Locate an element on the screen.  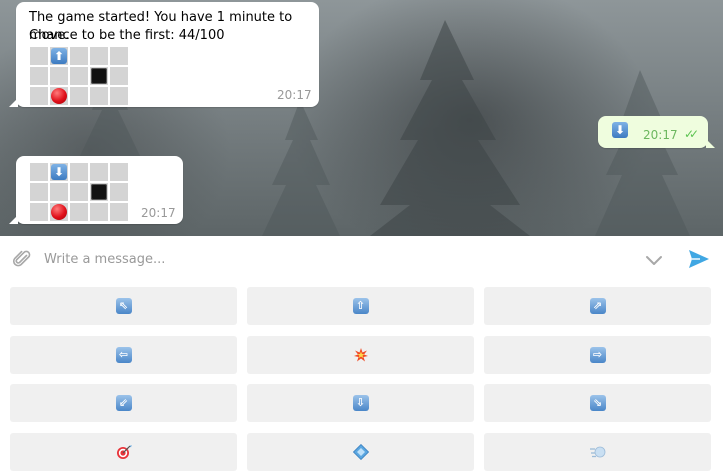
key-down-button: ⇩ is located at coordinates (360, 403).